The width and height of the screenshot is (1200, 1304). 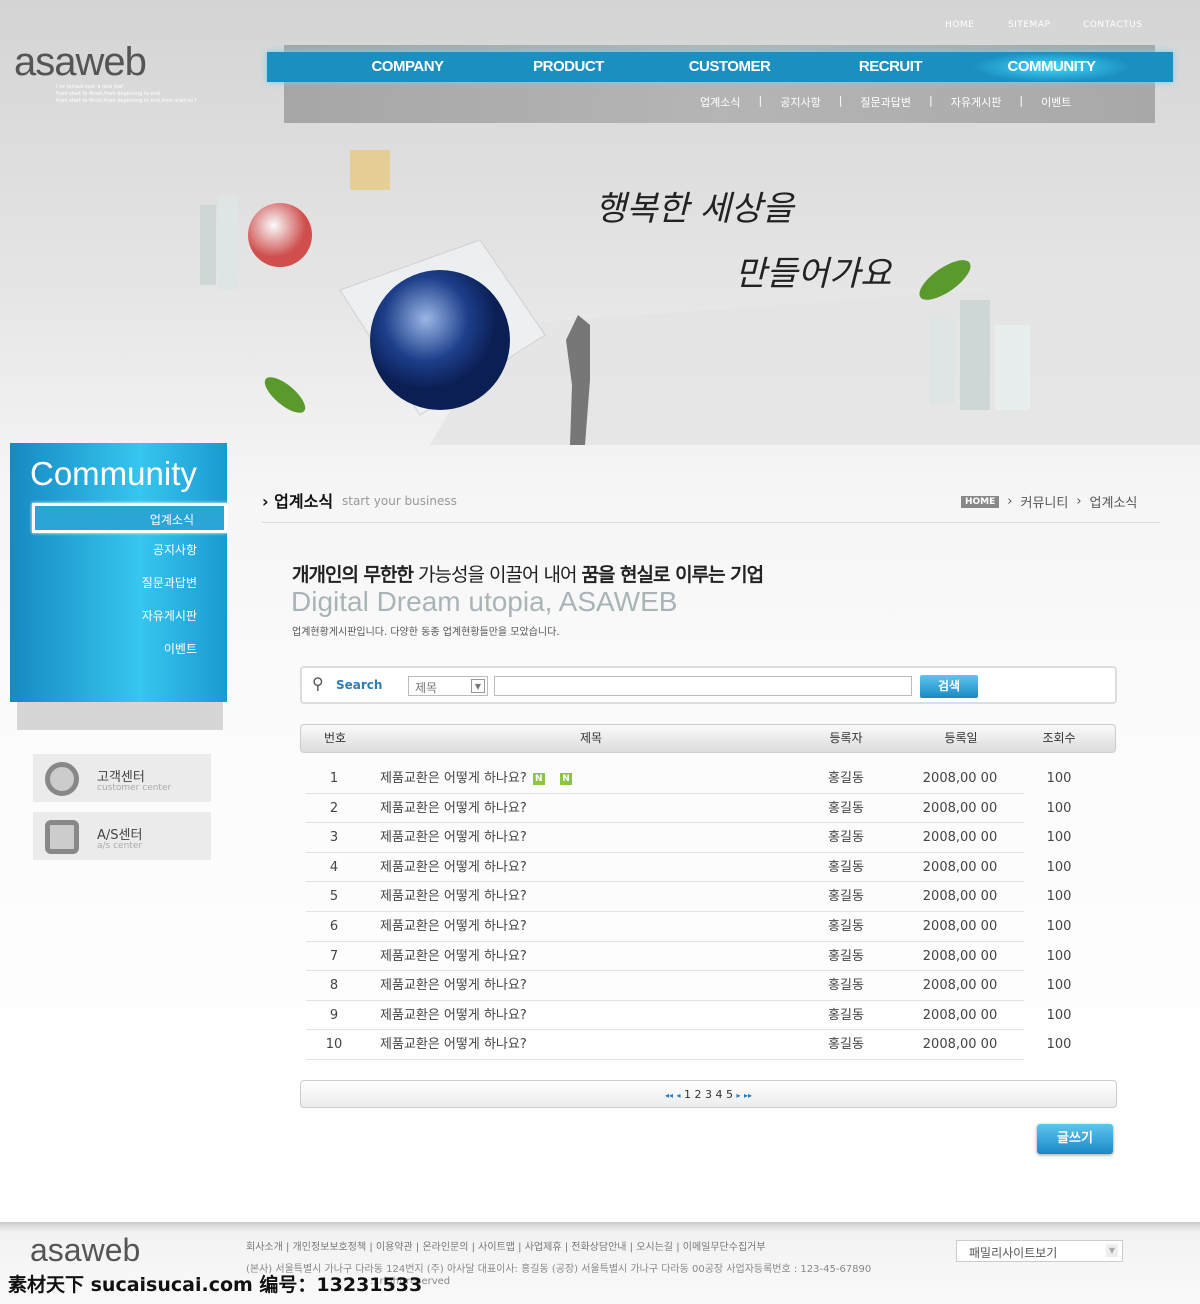 I want to click on nav-product: PRODUCT, so click(x=568, y=67).